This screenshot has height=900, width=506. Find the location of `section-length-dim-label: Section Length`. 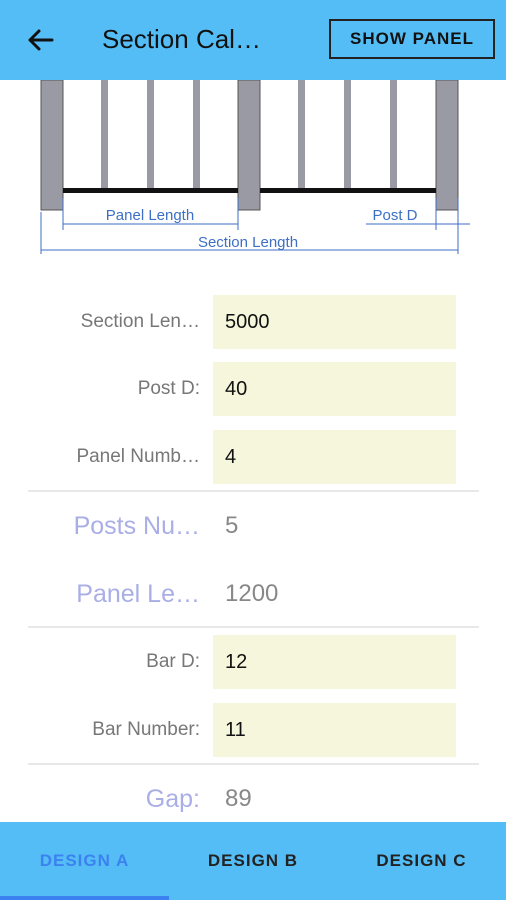

section-length-dim-label: Section Length is located at coordinates (248, 242).